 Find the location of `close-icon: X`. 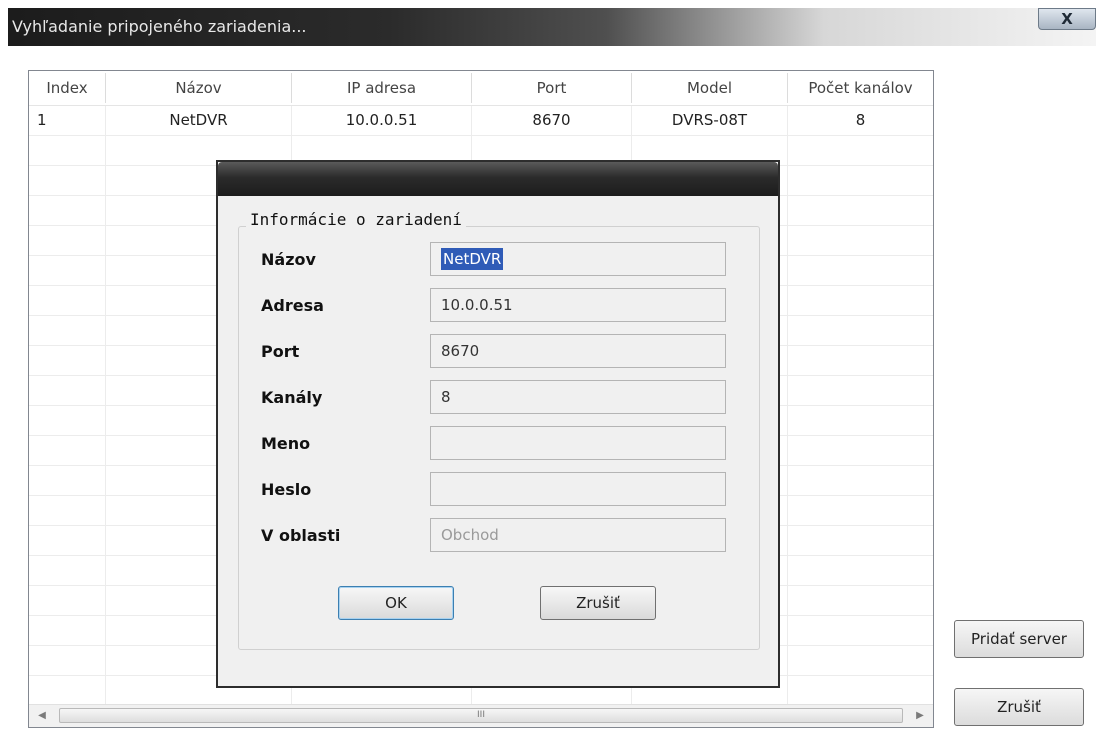

close-icon: X is located at coordinates (1067, 18).